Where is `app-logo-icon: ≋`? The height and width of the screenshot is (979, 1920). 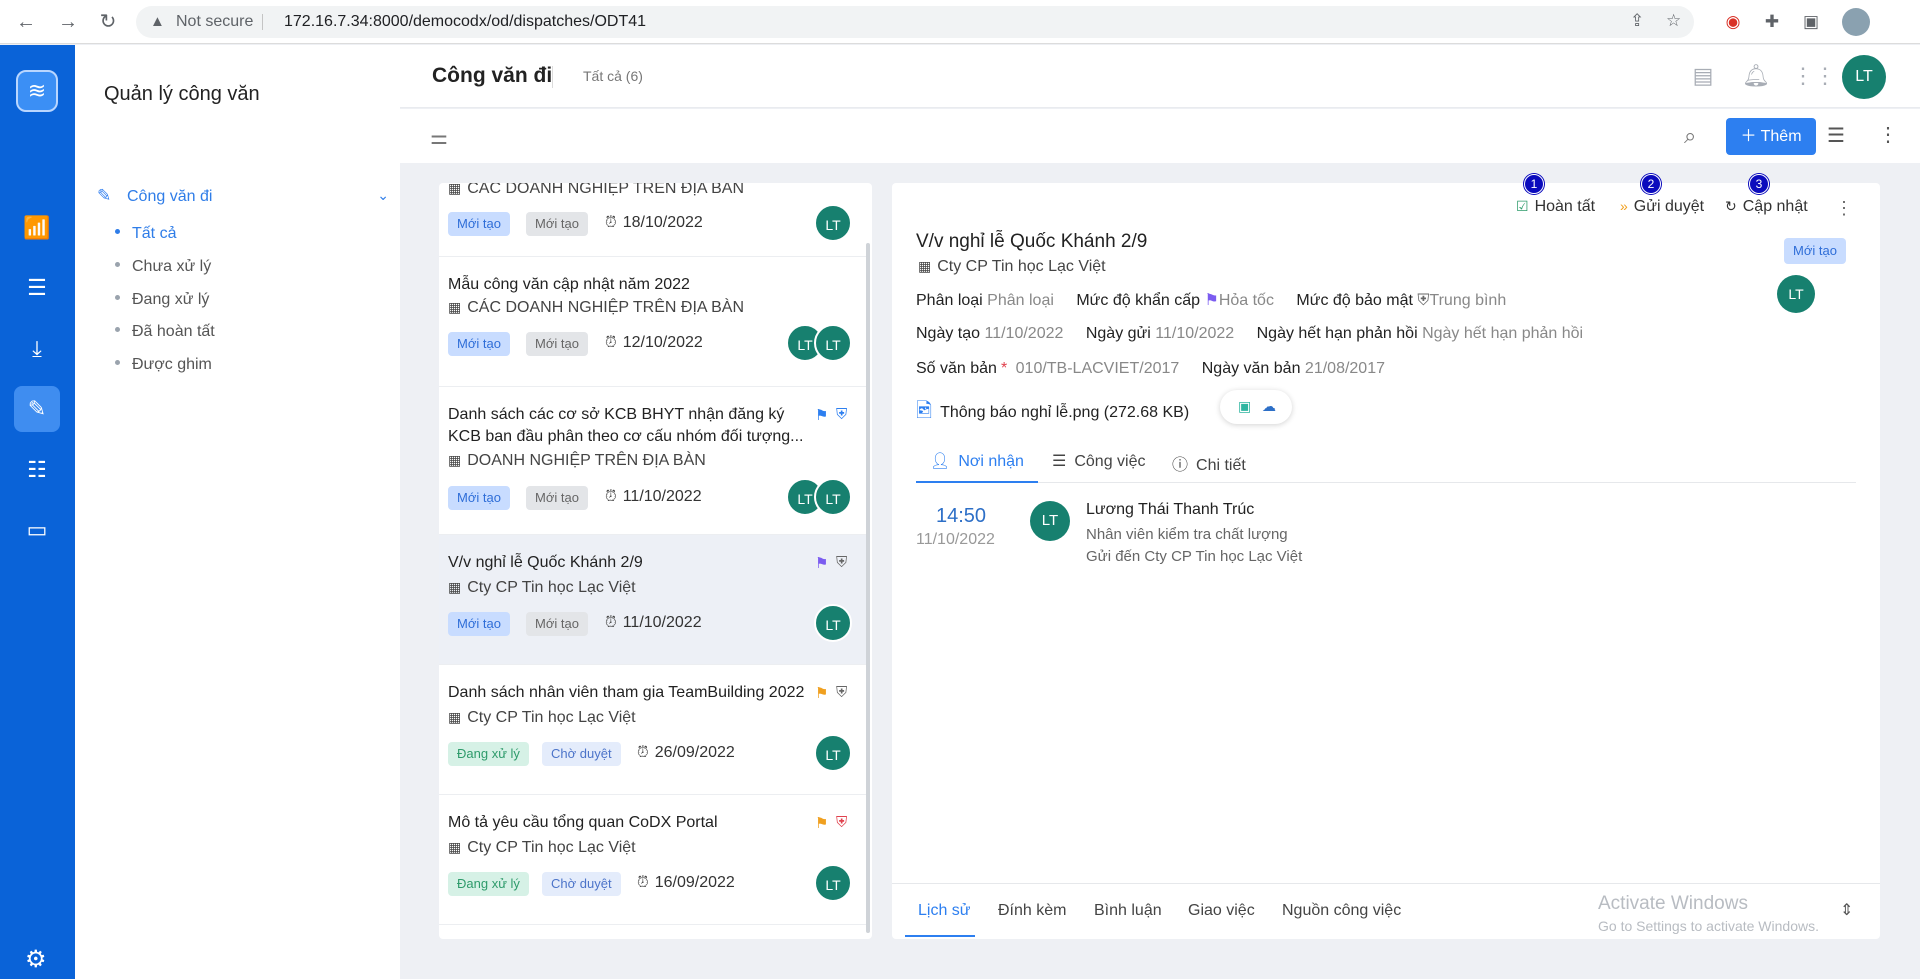
app-logo-icon: ≋ is located at coordinates (37, 91).